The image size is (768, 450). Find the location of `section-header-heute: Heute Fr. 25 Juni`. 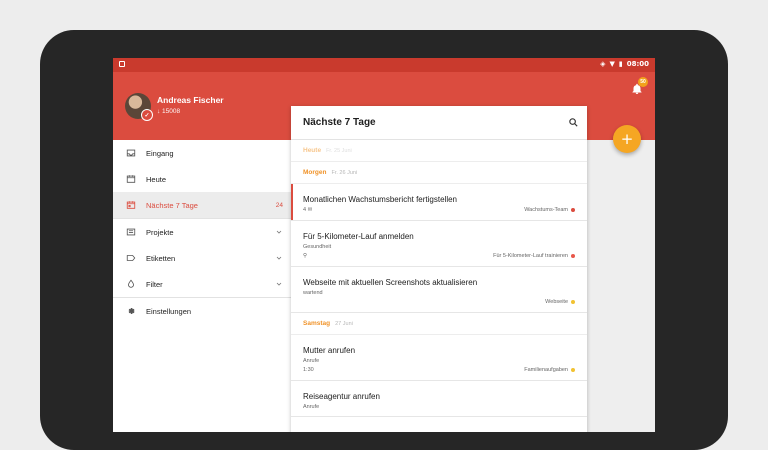

section-header-heute: Heute Fr. 25 Juni is located at coordinates (439, 151).